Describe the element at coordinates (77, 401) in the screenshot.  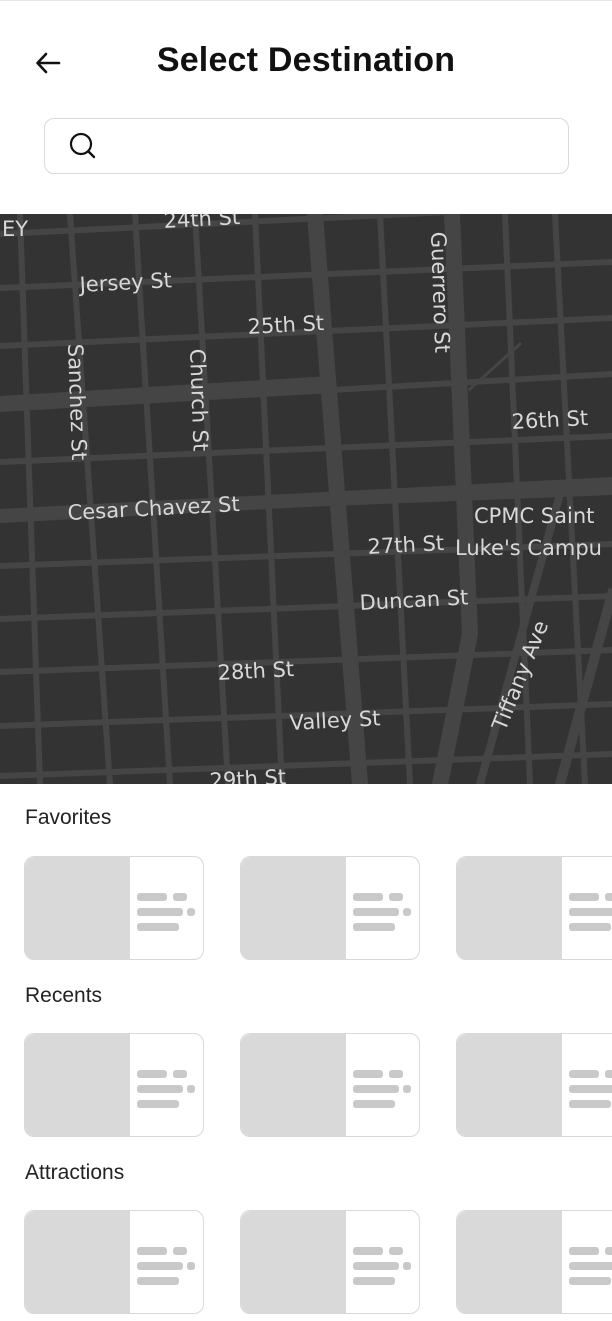
I see `map-label-sanchez: Sanchez St` at that location.